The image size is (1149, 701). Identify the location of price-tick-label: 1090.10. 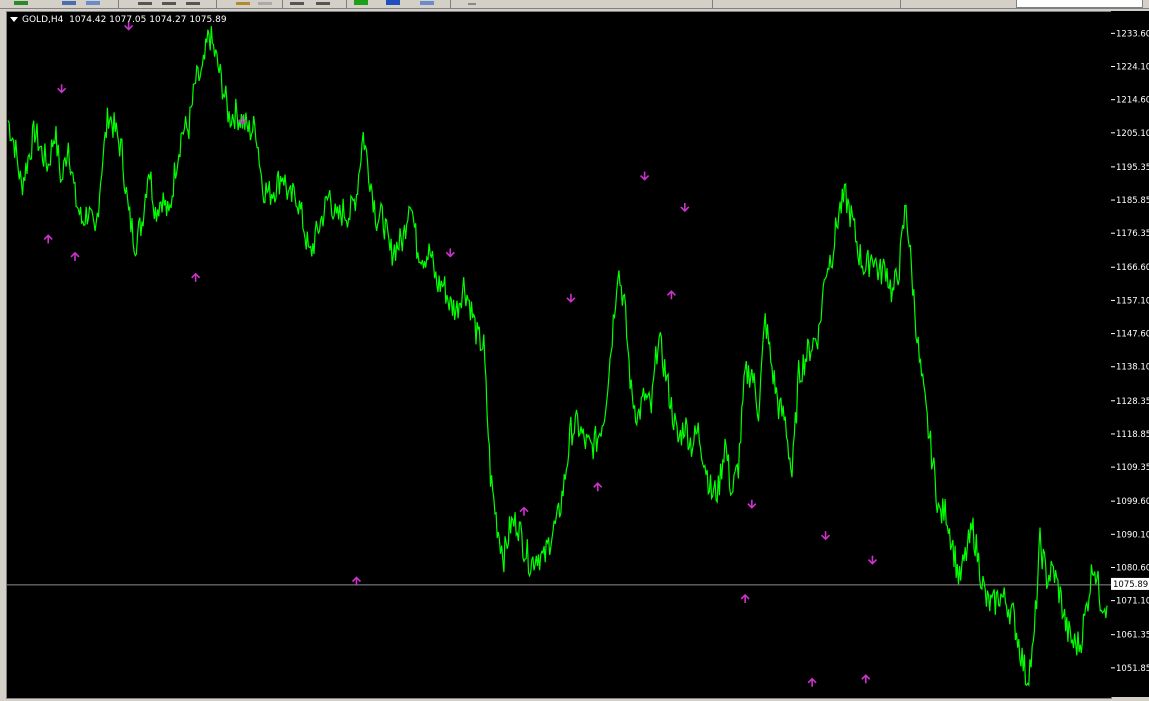
(1132, 535).